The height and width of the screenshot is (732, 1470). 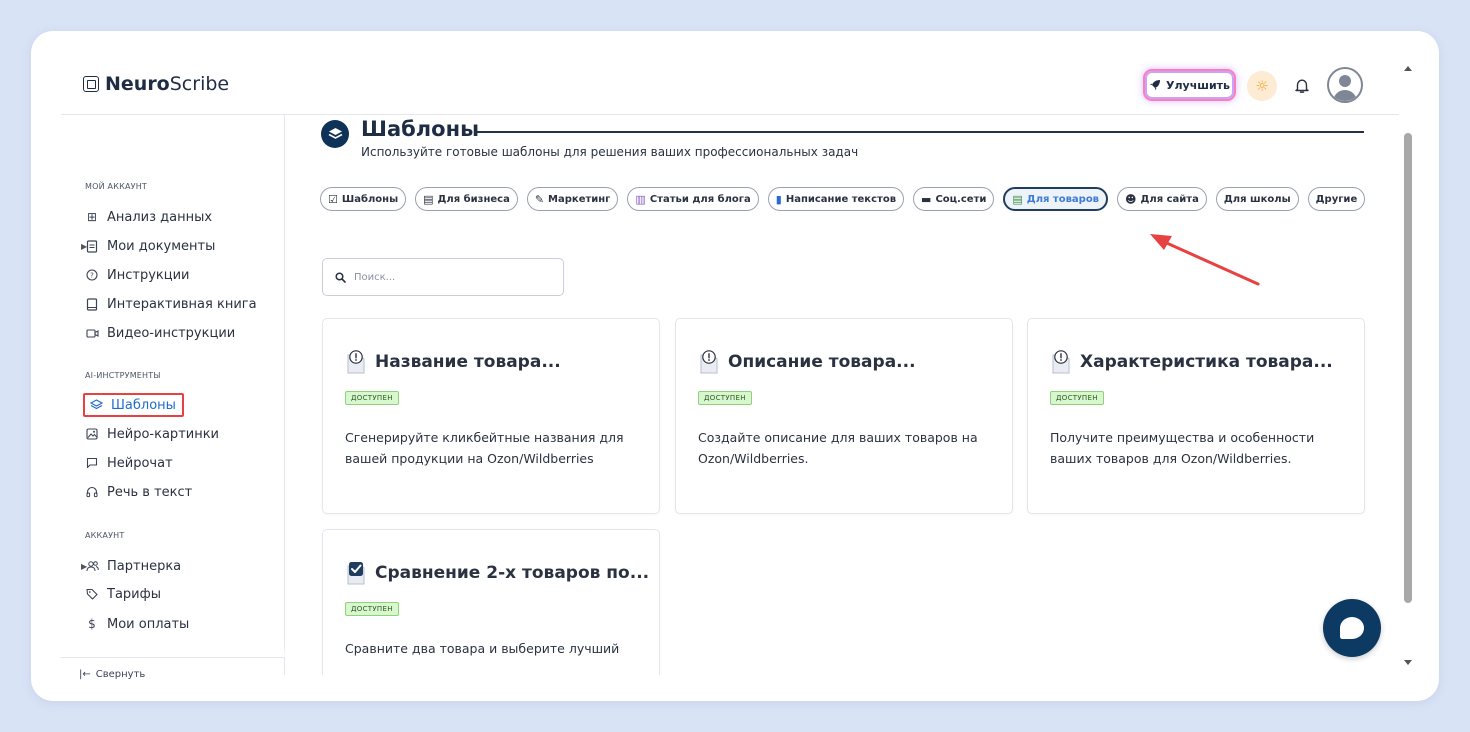 What do you see at coordinates (836, 199) in the screenshot?
I see `tab-text-writing: ▮ Написание текстов` at bounding box center [836, 199].